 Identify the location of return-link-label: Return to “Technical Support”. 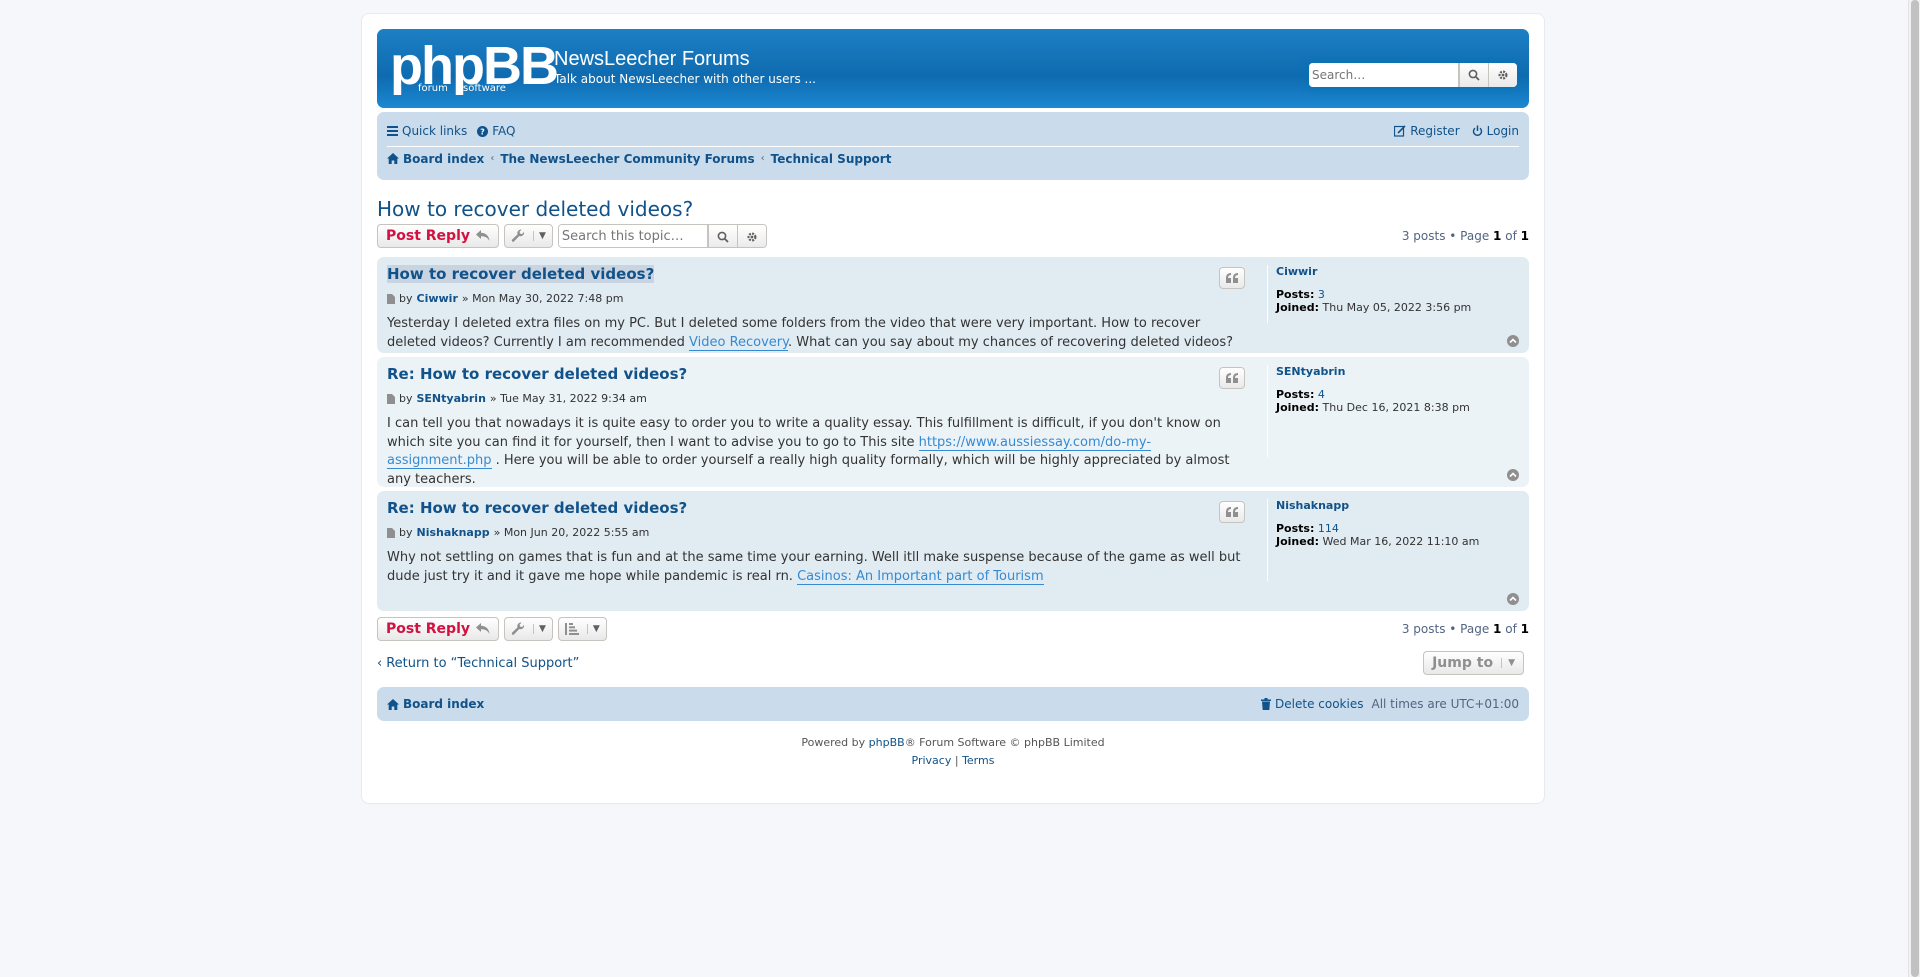
(483, 663).